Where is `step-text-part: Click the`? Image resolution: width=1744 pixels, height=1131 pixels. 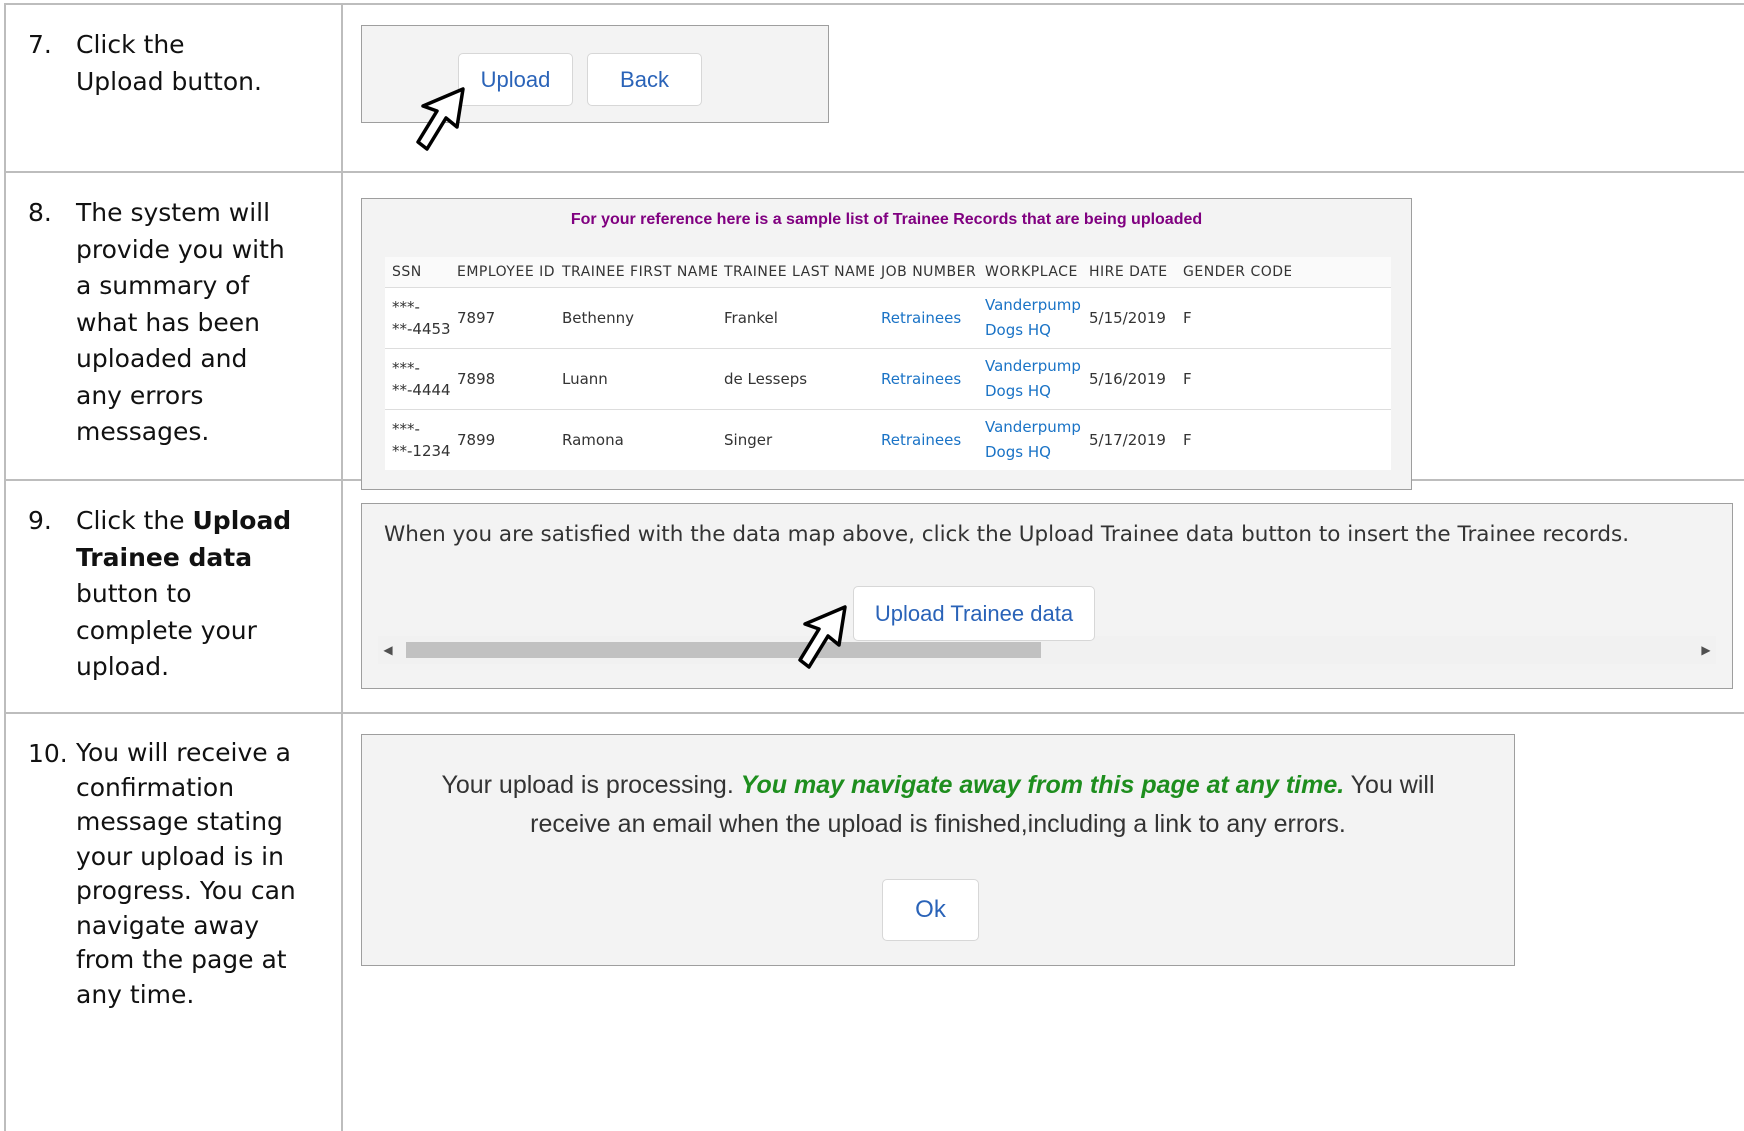 step-text-part: Click the is located at coordinates (134, 520).